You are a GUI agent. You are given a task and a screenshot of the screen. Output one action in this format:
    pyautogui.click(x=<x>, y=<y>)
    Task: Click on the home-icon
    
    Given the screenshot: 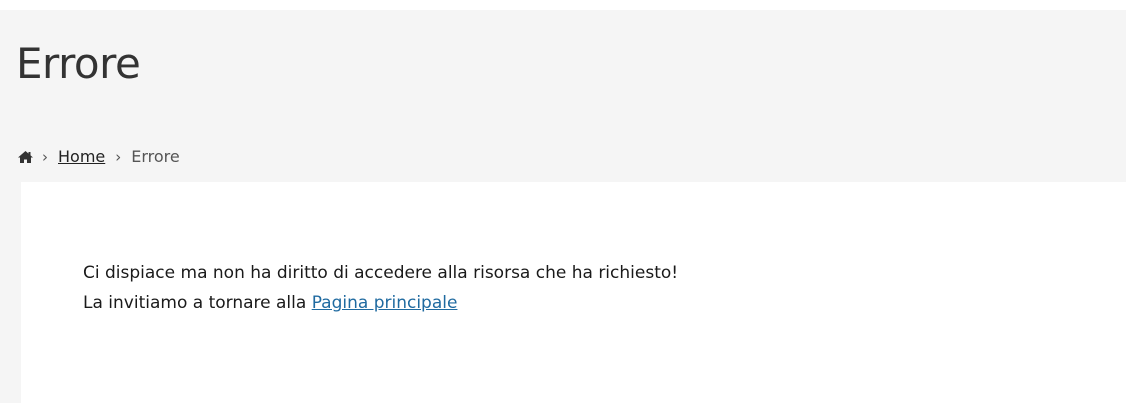 What is the action you would take?
    pyautogui.click(x=25, y=157)
    